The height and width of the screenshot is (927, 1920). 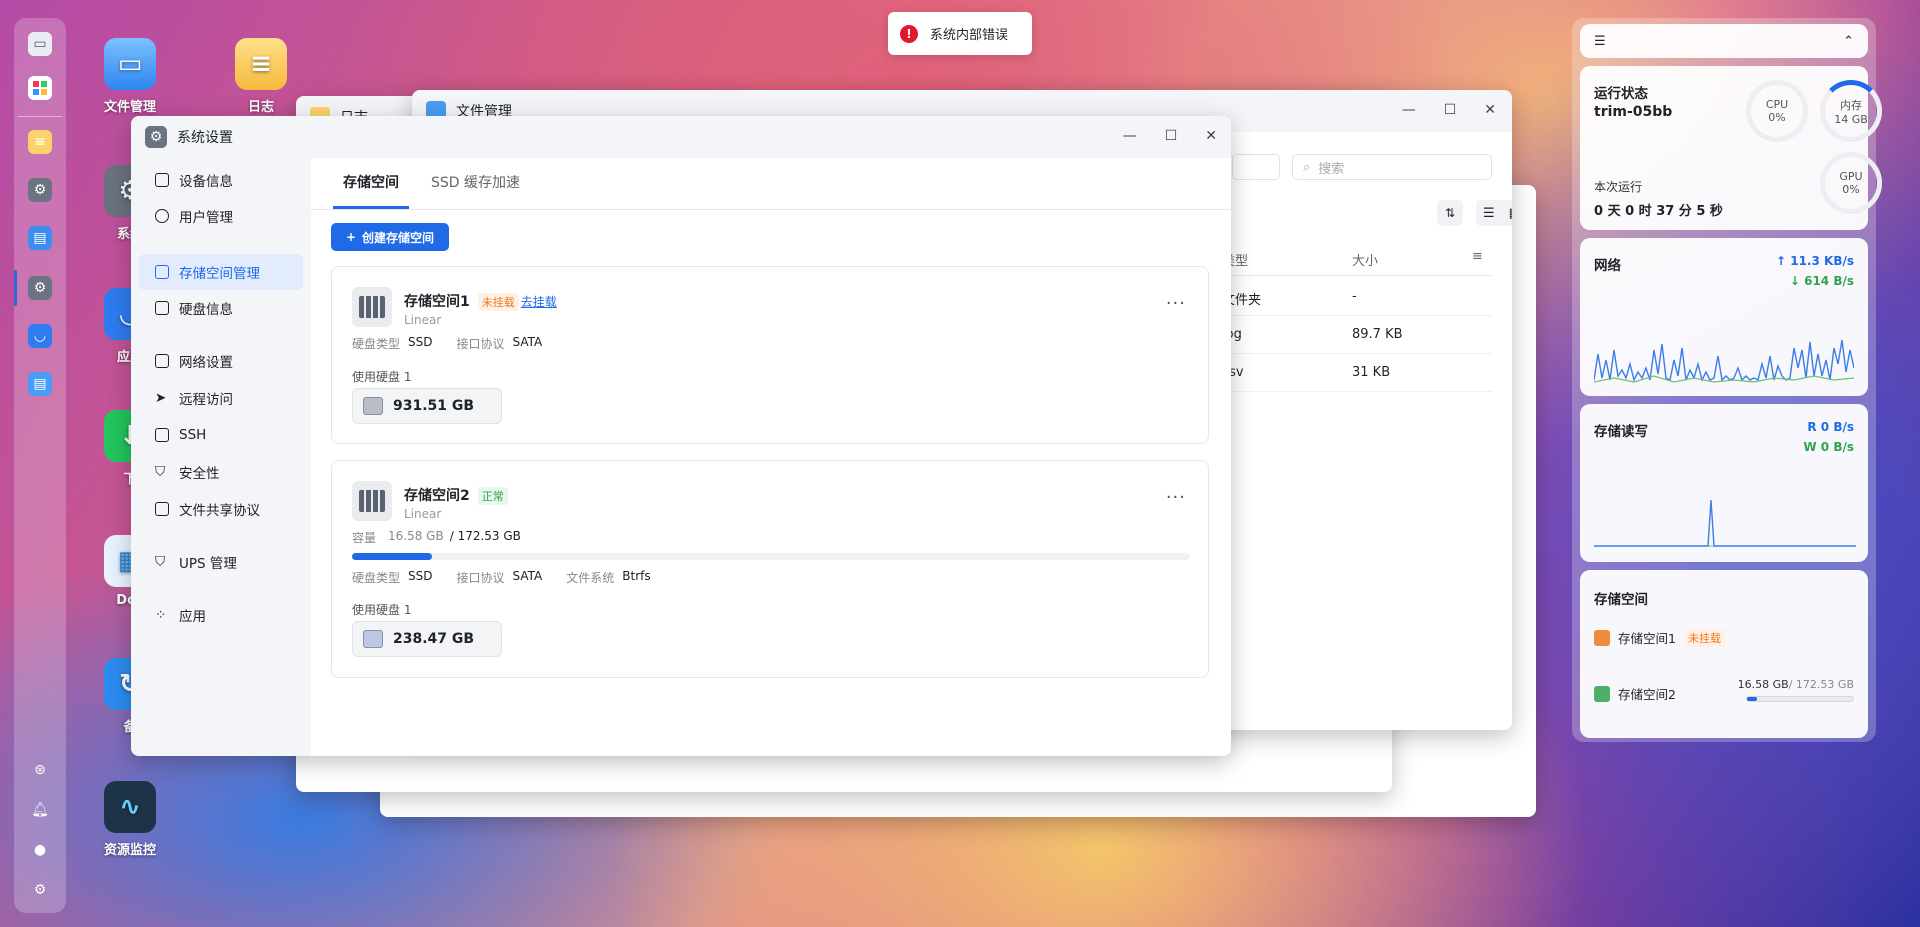 What do you see at coordinates (40, 810) in the screenshot?
I see `bell-icon: 🔔︎` at bounding box center [40, 810].